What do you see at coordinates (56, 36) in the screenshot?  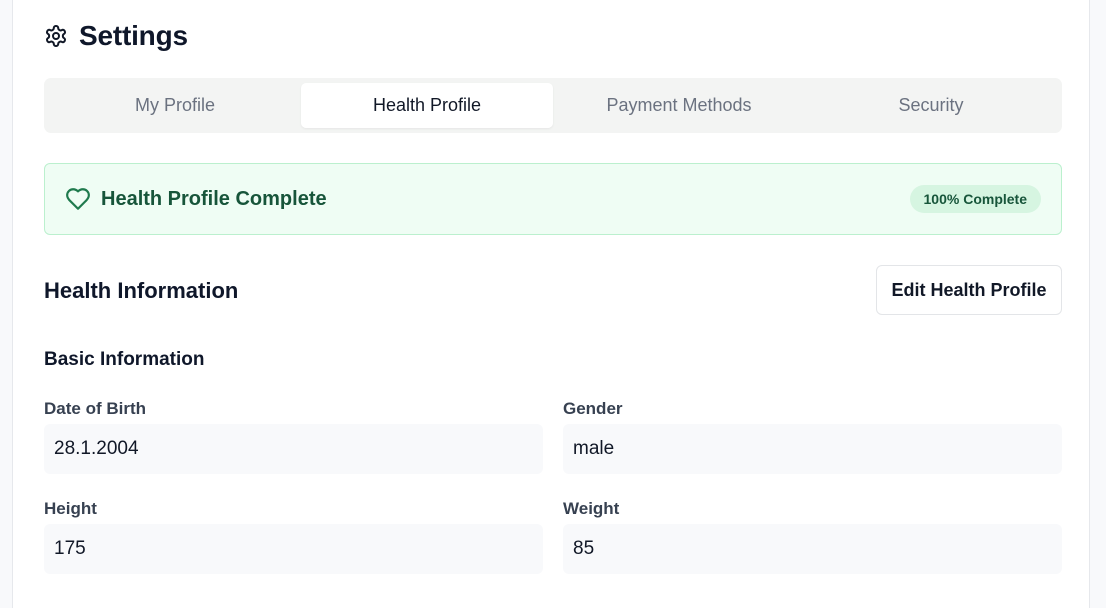 I see `gear-icon` at bounding box center [56, 36].